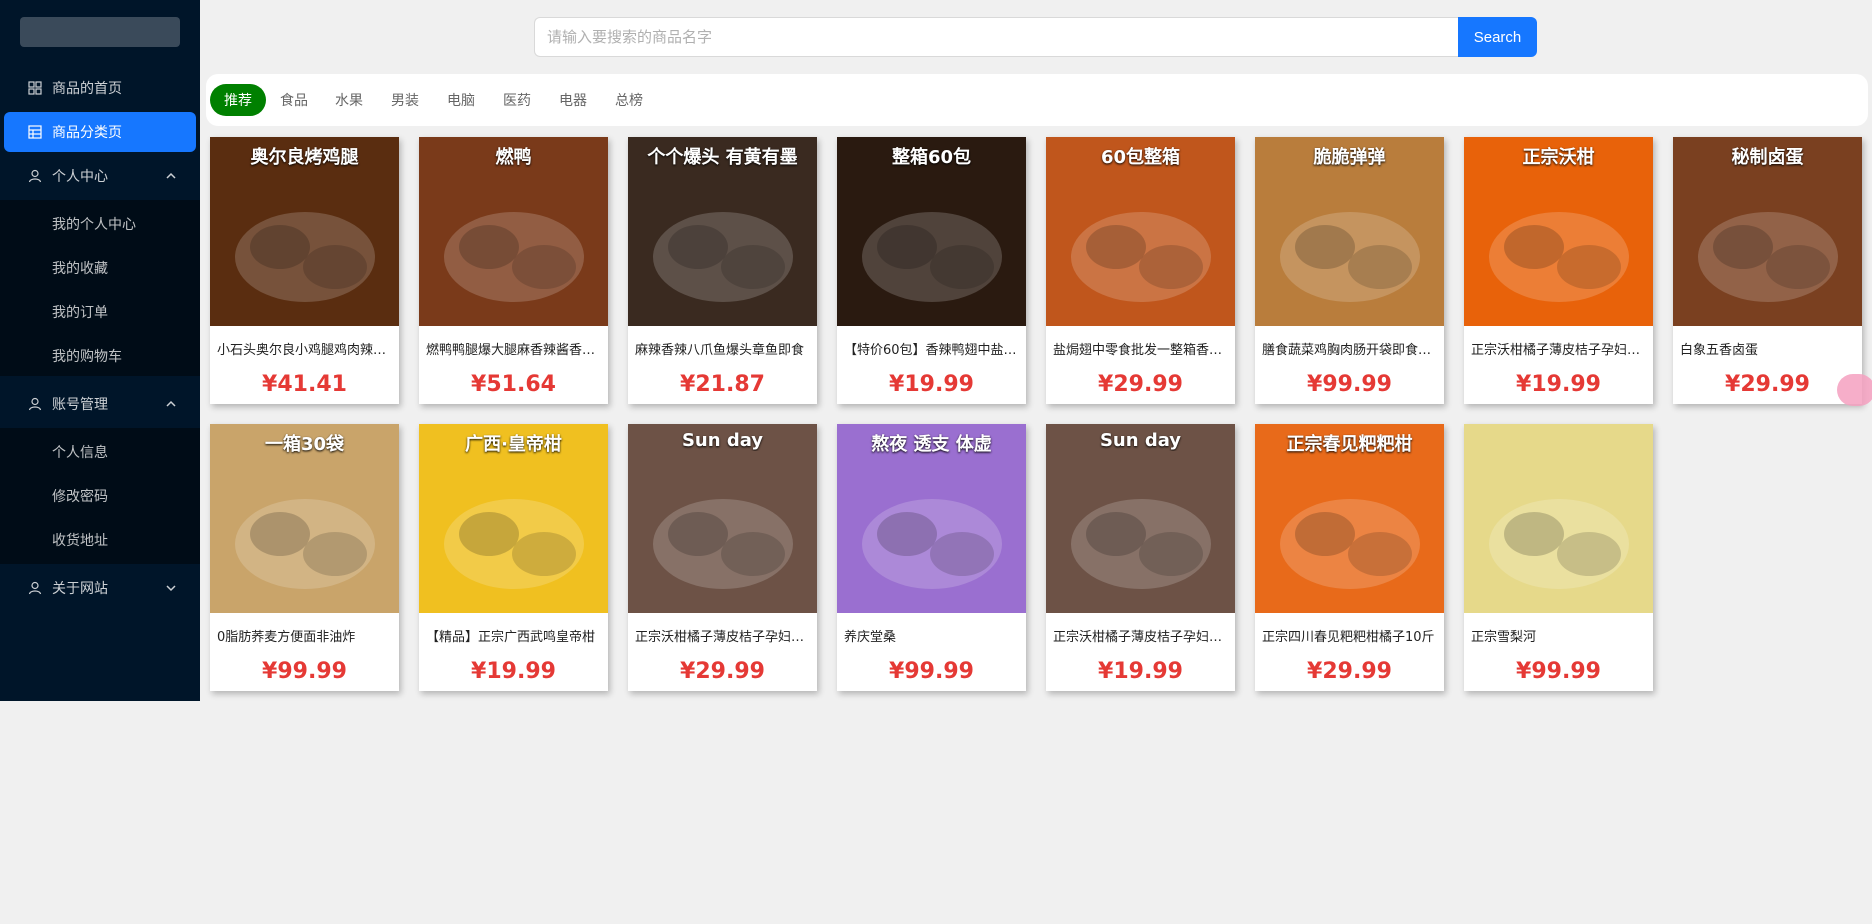 This screenshot has height=924, width=1872. Describe the element at coordinates (100, 268) in the screenshot. I see `submenu-item-favorites: 我的收藏` at that location.